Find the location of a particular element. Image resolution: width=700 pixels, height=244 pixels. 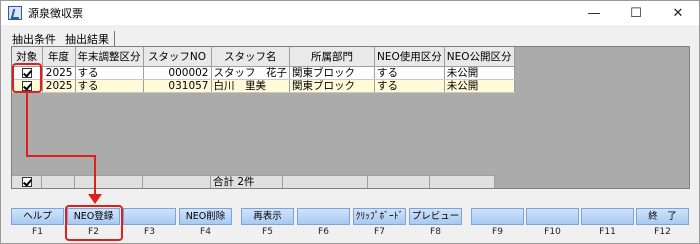

fkey-label: F11 is located at coordinates (607, 232).